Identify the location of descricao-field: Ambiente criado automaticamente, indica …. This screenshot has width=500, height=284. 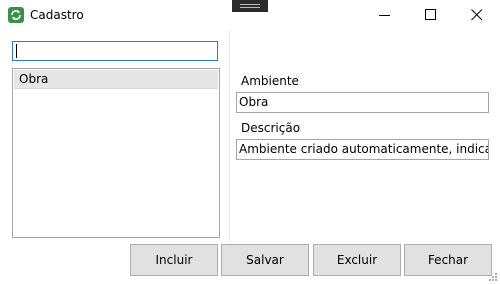
(362, 149).